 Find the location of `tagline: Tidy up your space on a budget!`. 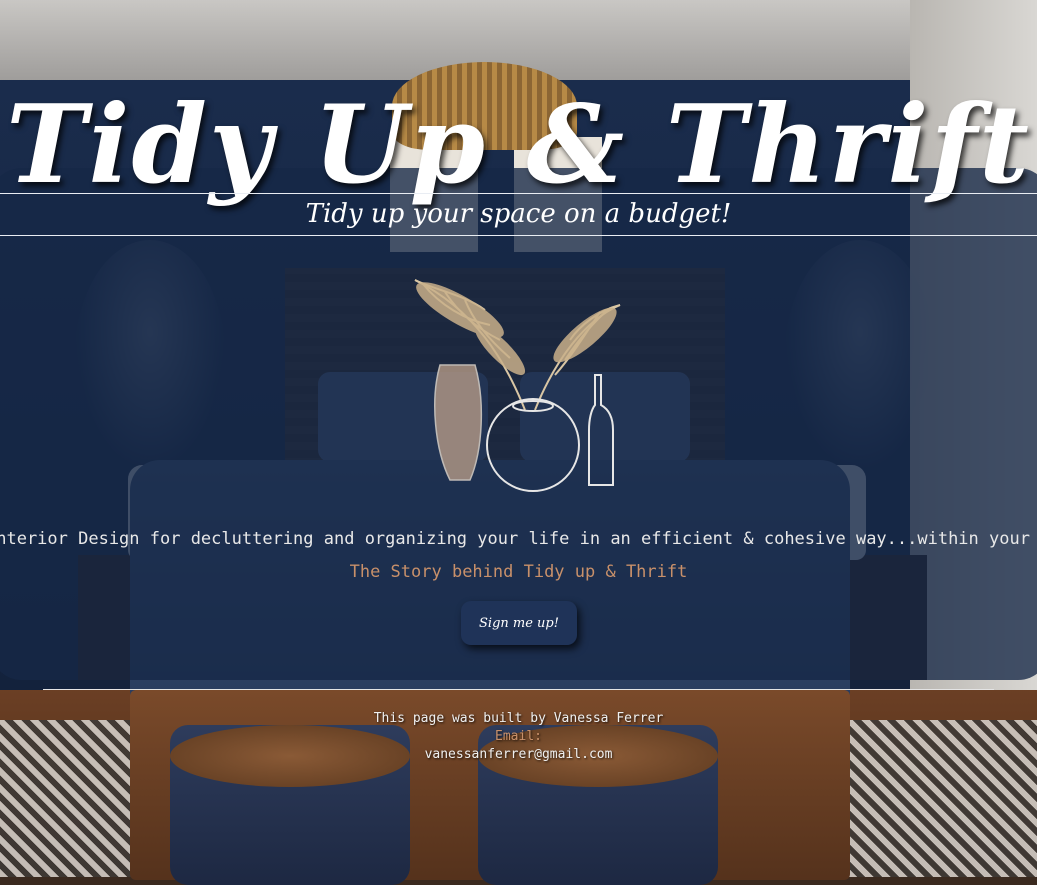

tagline: Tidy up your space on a budget! is located at coordinates (518, 214).